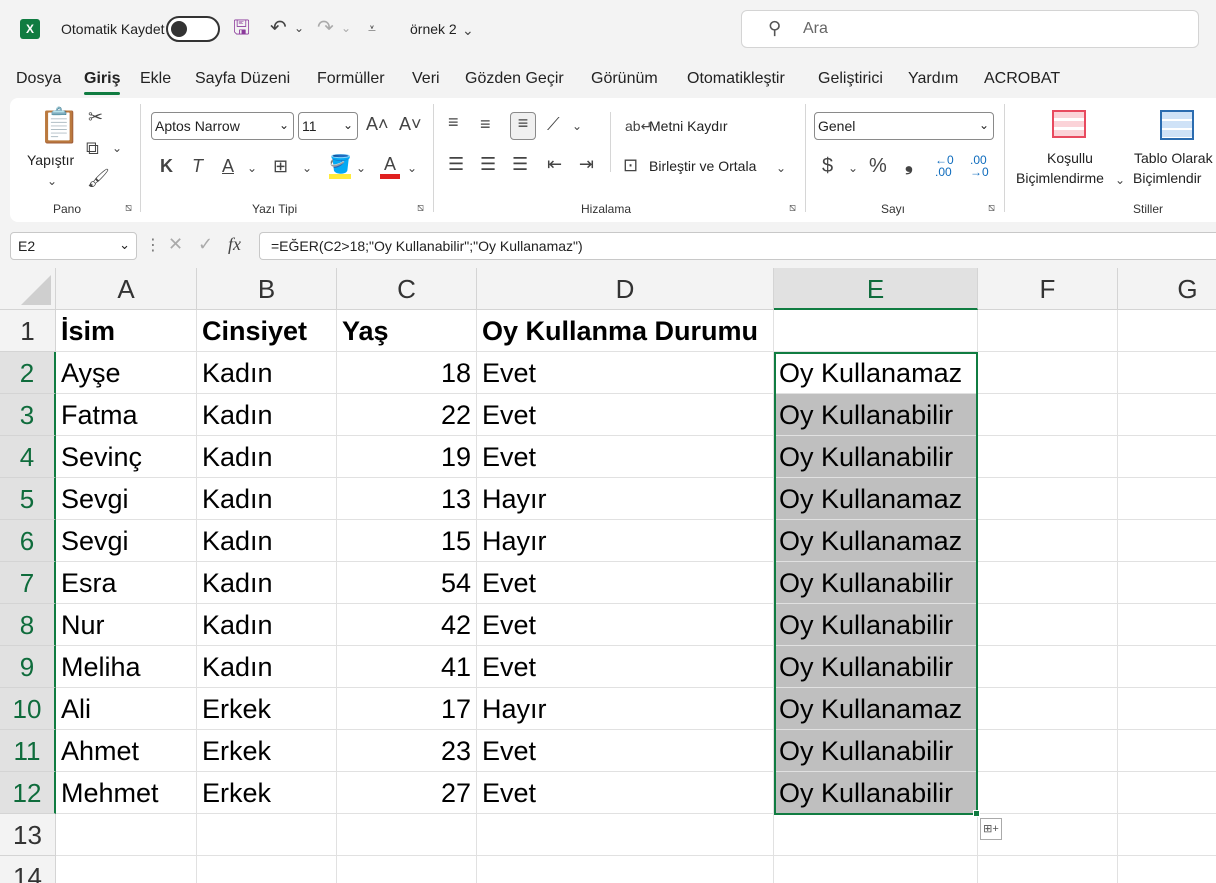 The image size is (1216, 883). Describe the element at coordinates (351, 79) in the screenshot. I see `menu-item-5: Formüller` at that location.